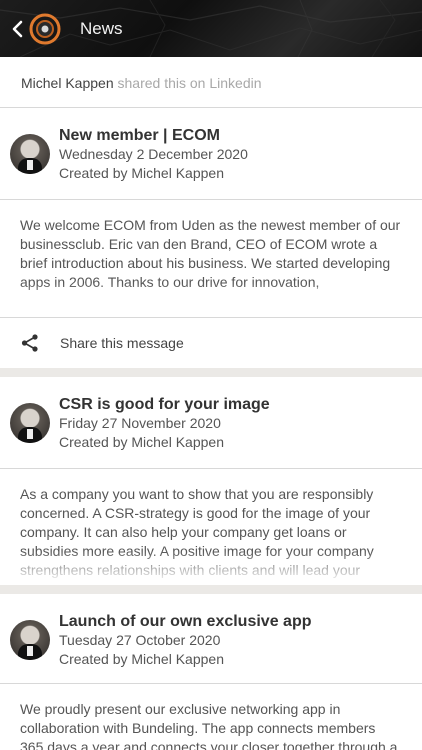 The height and width of the screenshot is (750, 422). I want to click on share-icon, so click(29, 343).